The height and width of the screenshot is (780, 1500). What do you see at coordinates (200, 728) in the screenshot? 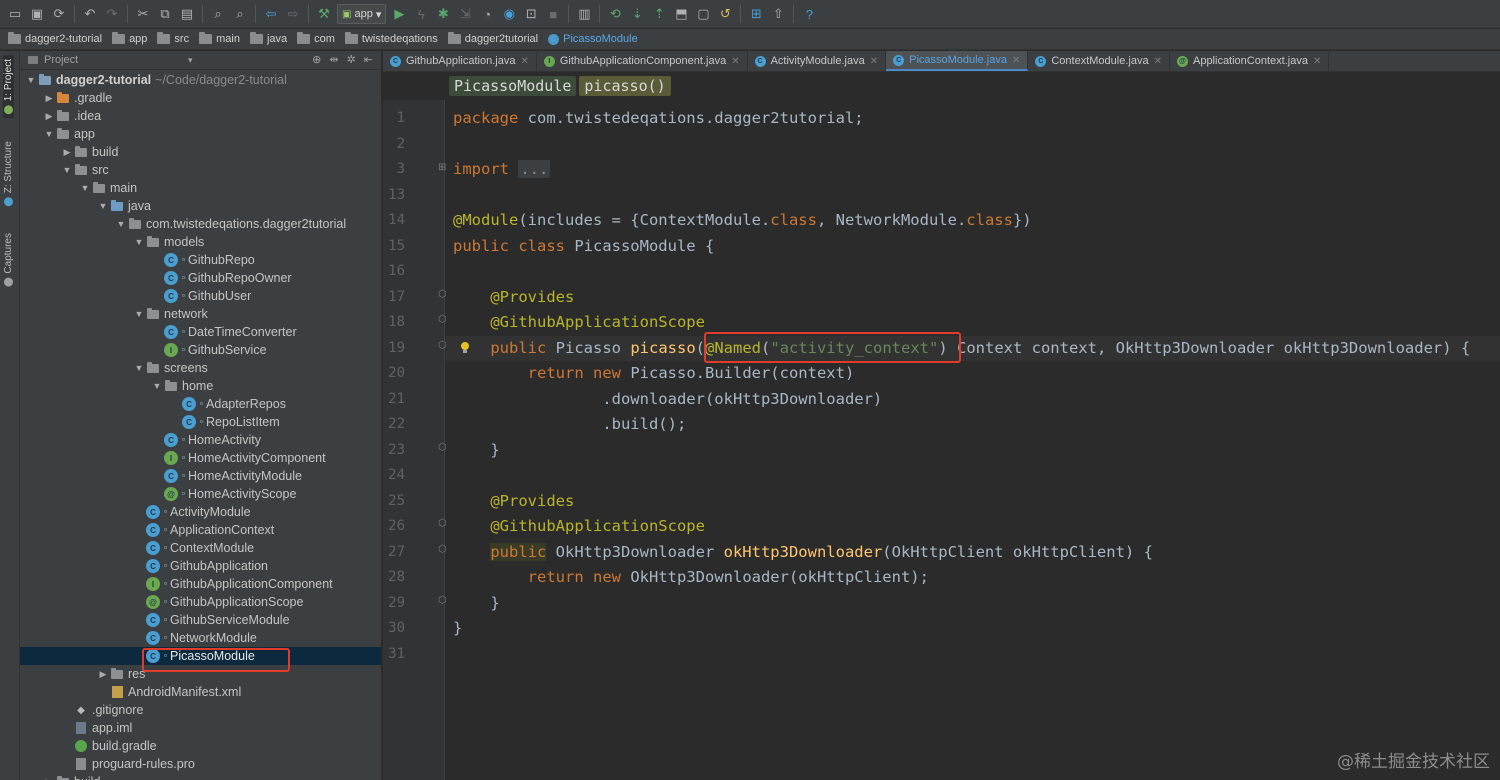
I see `tree-item: app.iml` at bounding box center [200, 728].